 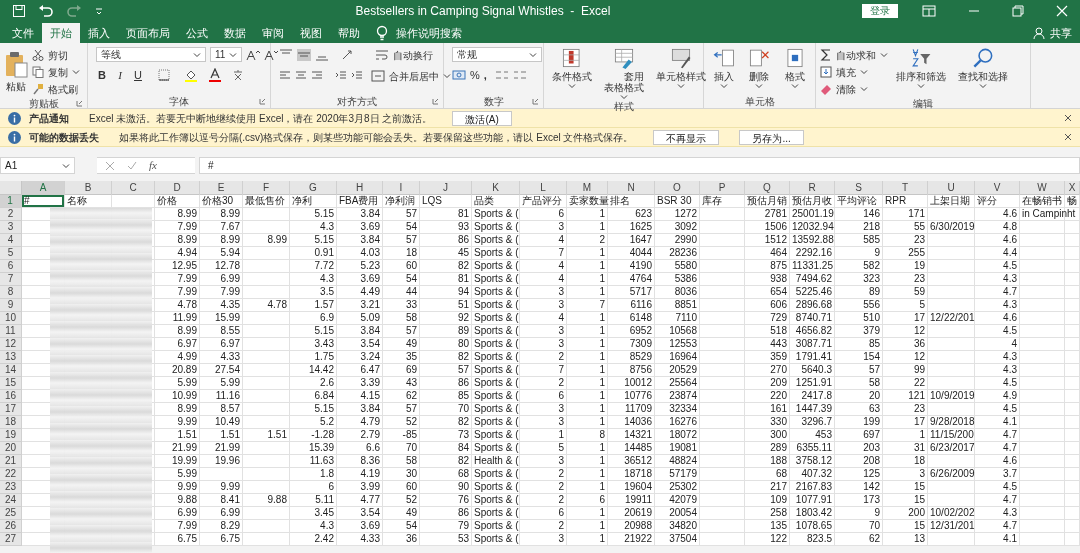 I want to click on menu-tab: 公式, so click(x=197, y=33).